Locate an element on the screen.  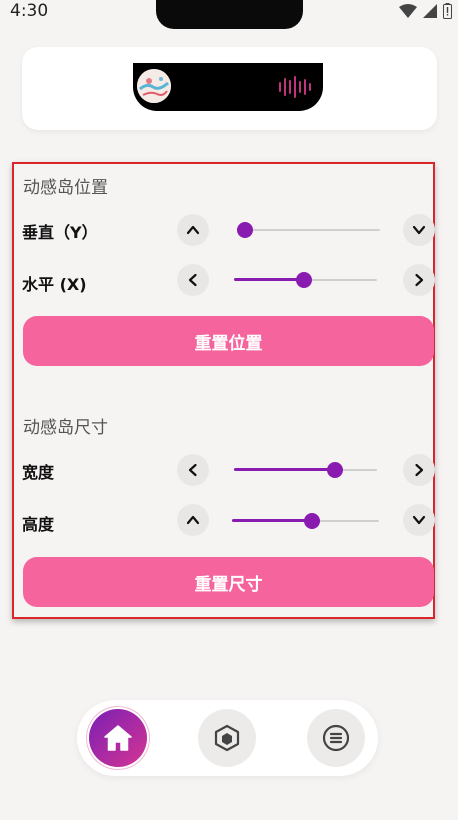
height-down-button is located at coordinates (419, 520).